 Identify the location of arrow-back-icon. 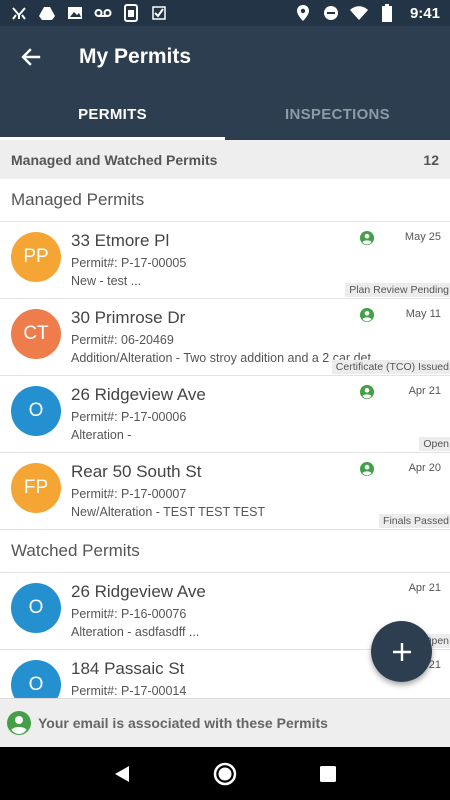
(31, 57).